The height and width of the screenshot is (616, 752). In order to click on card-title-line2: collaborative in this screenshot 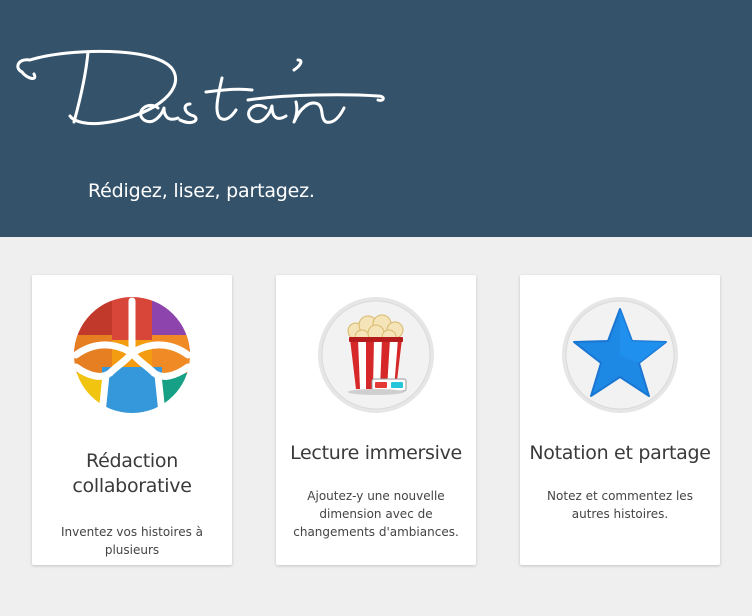, I will do `click(132, 486)`.